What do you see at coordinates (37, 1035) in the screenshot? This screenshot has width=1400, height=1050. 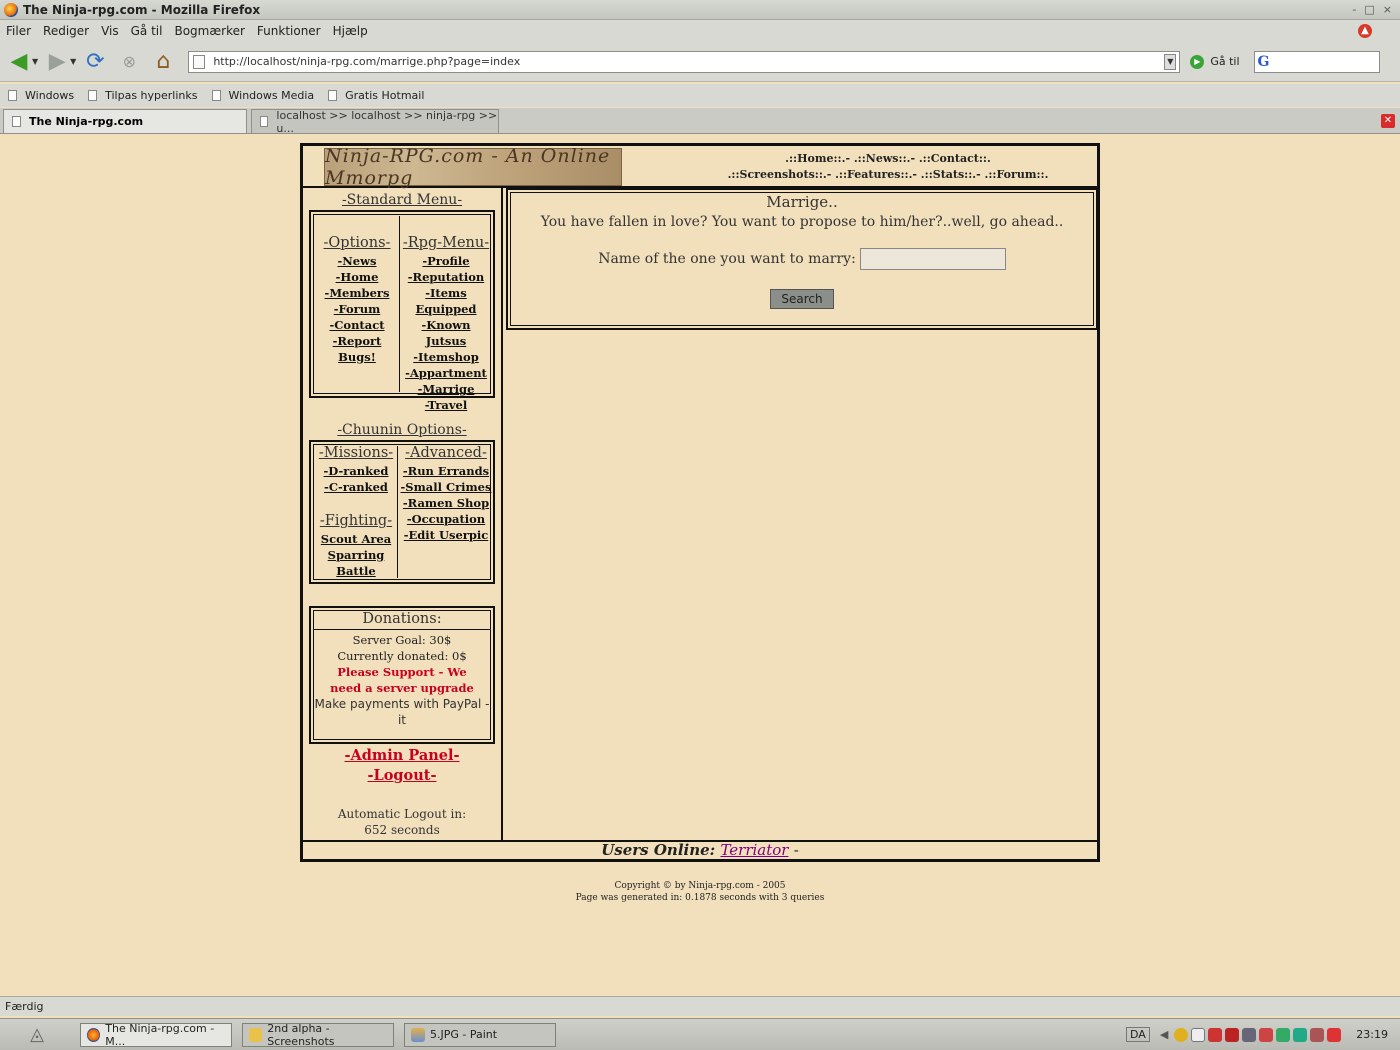 I see `start-button: ◬` at bounding box center [37, 1035].